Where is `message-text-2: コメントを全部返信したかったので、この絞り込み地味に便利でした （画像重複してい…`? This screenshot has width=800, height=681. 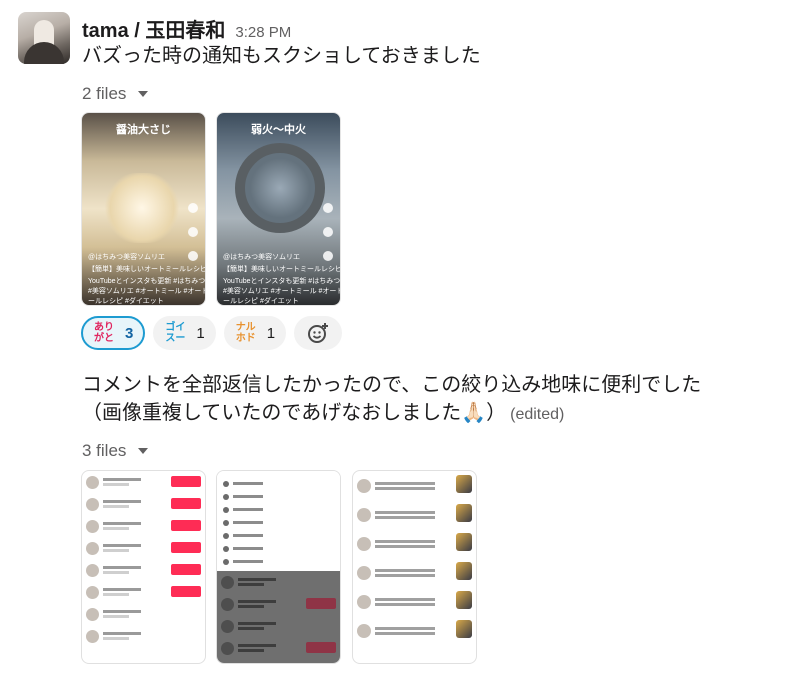
message-text-2: コメントを全部返信したかったので、この絞り込み地味に便利でした （画像重複してい… is located at coordinates (432, 400).